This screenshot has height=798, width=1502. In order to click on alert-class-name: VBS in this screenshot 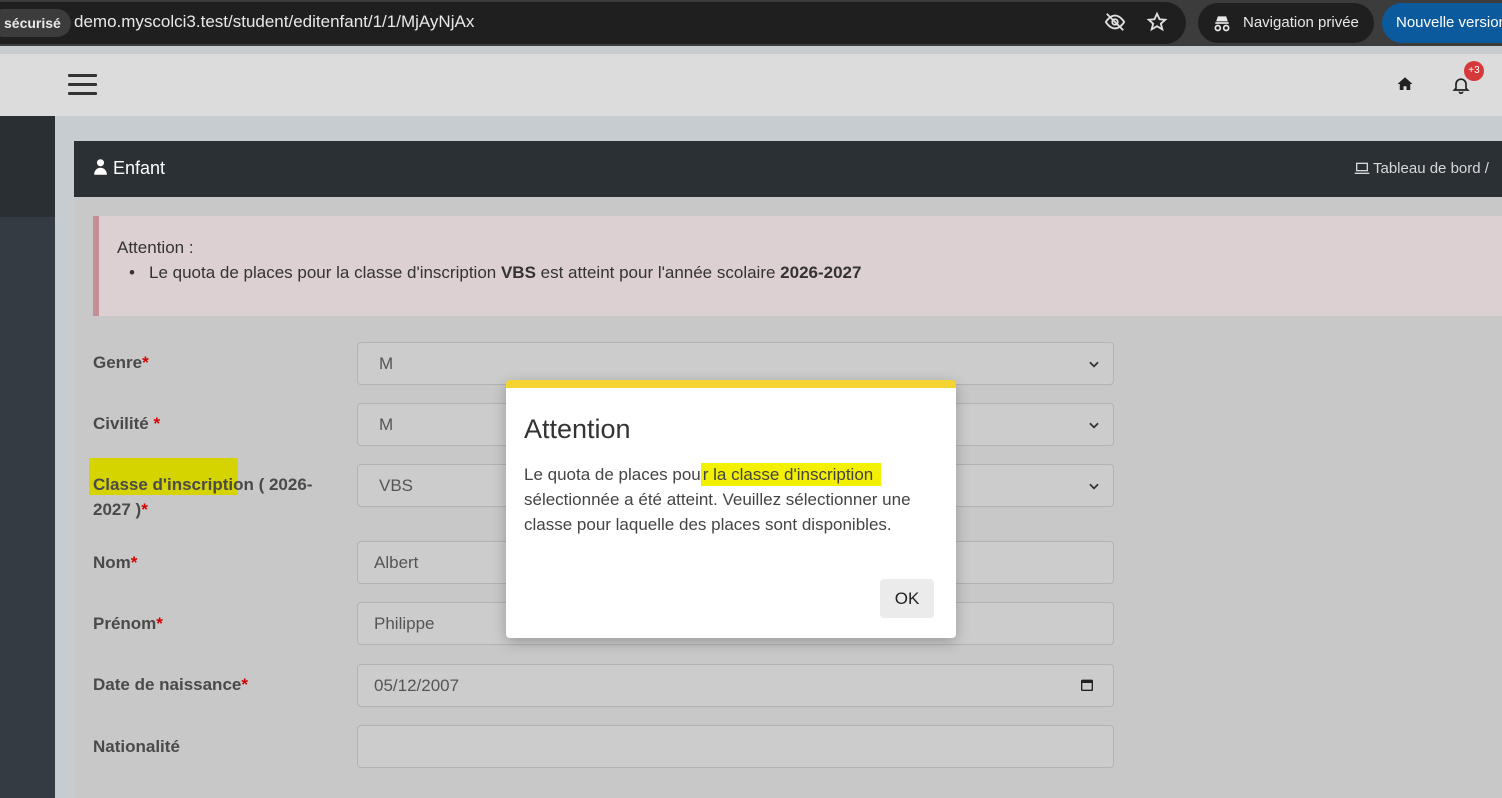, I will do `click(518, 272)`.